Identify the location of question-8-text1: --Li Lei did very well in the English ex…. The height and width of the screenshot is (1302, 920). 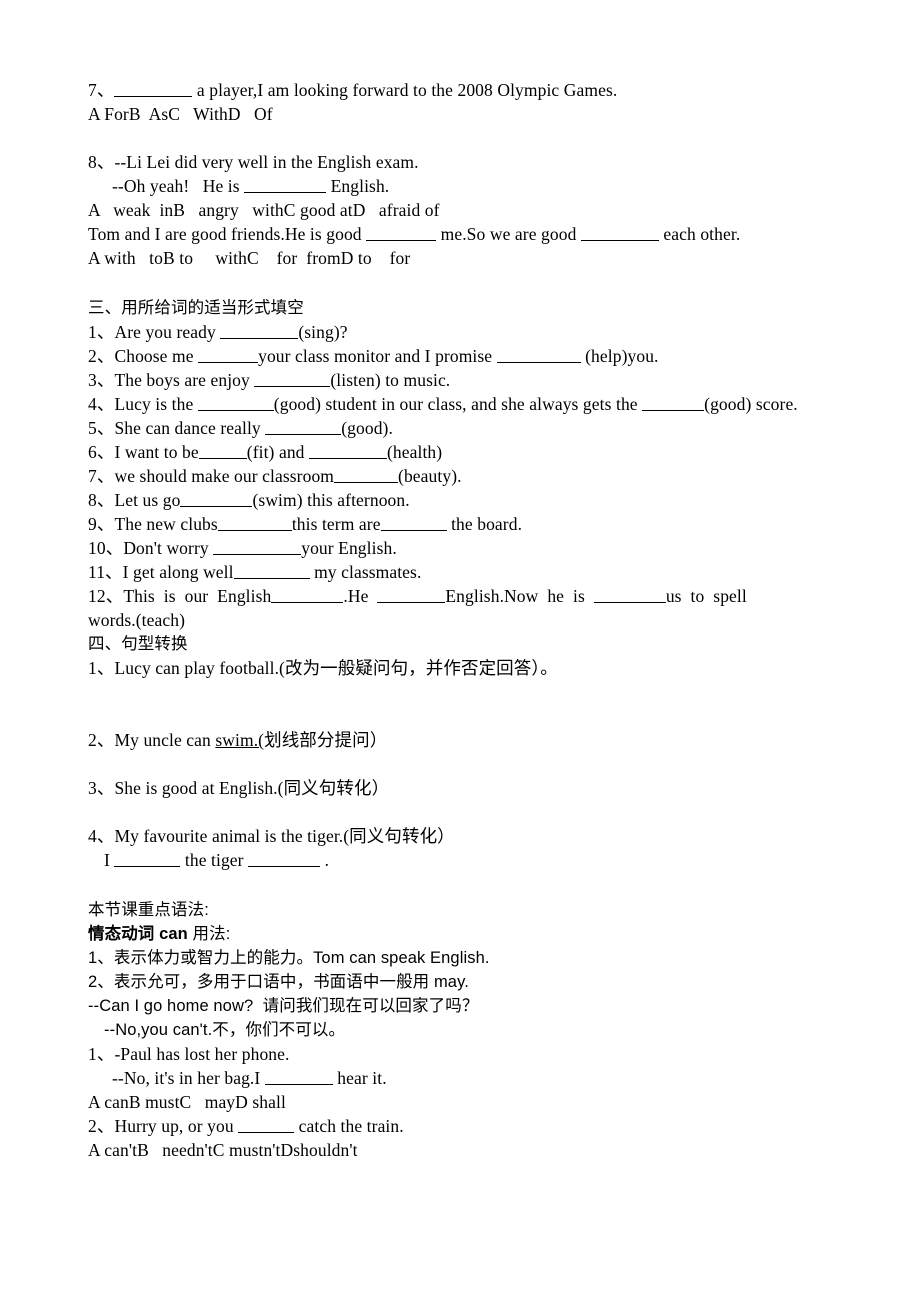
(266, 162).